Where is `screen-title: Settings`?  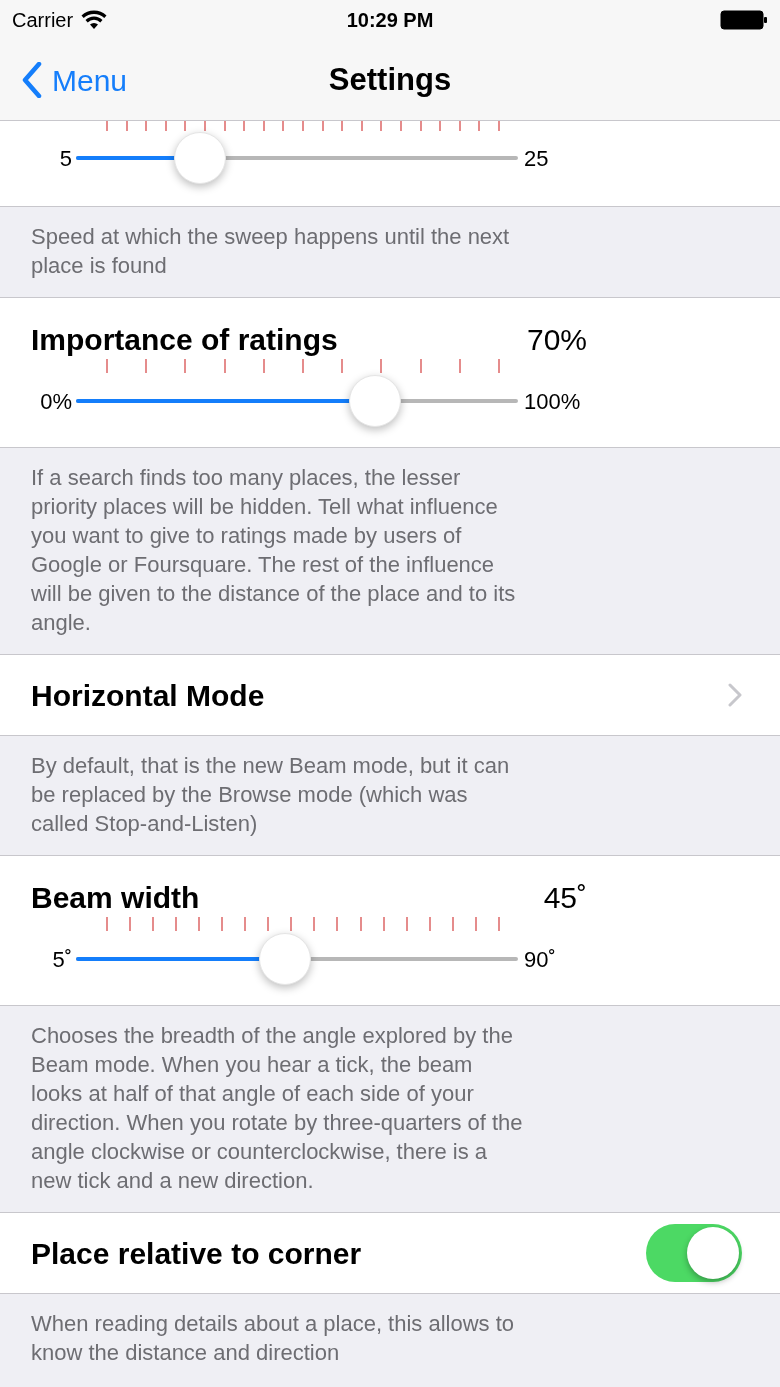
screen-title: Settings is located at coordinates (390, 79).